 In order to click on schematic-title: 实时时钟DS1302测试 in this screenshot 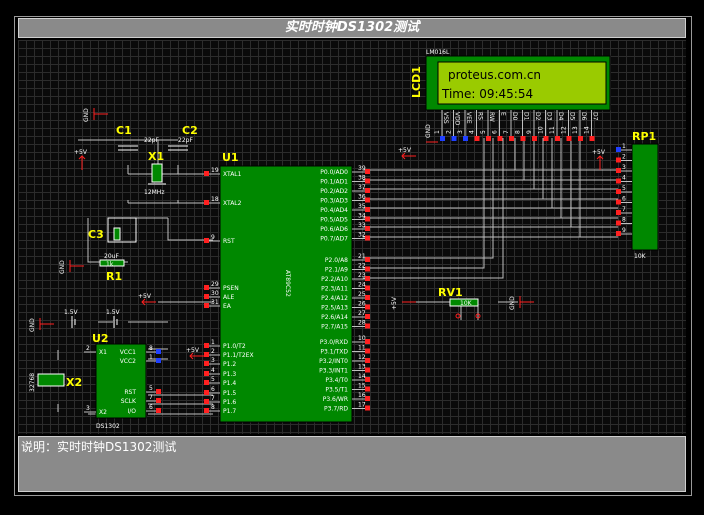, I will do `click(352, 28)`.